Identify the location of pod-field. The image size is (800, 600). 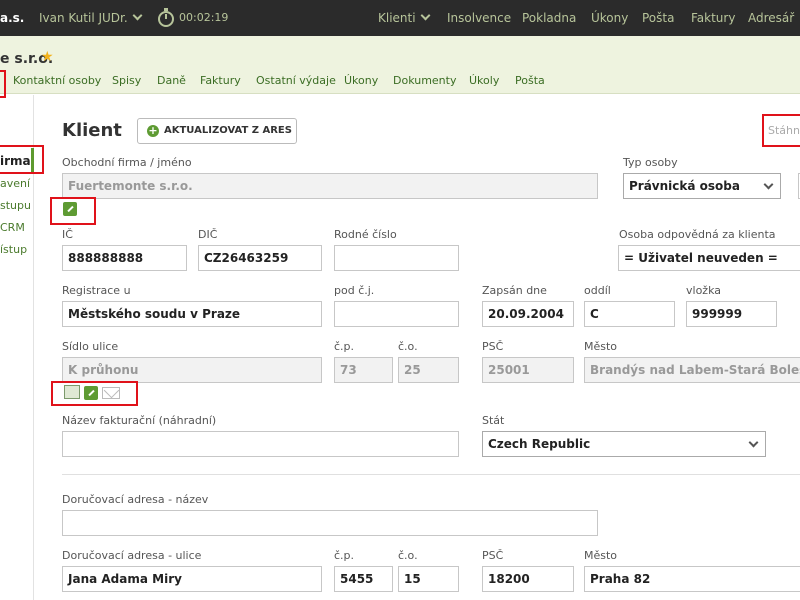
(396, 314).